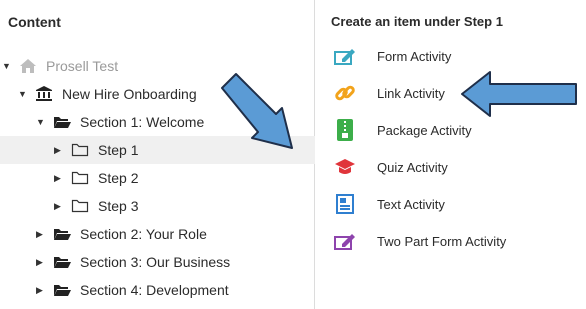 The height and width of the screenshot is (309, 586). What do you see at coordinates (129, 94) in the screenshot?
I see `tree-item-label: New Hire Onboarding` at bounding box center [129, 94].